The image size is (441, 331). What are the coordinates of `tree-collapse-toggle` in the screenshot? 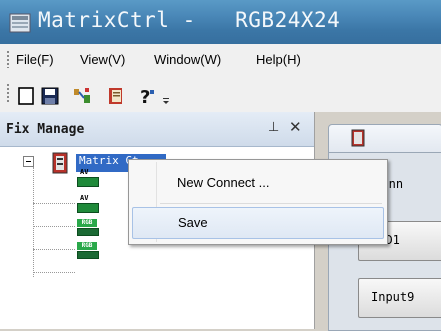 It's located at (28, 161).